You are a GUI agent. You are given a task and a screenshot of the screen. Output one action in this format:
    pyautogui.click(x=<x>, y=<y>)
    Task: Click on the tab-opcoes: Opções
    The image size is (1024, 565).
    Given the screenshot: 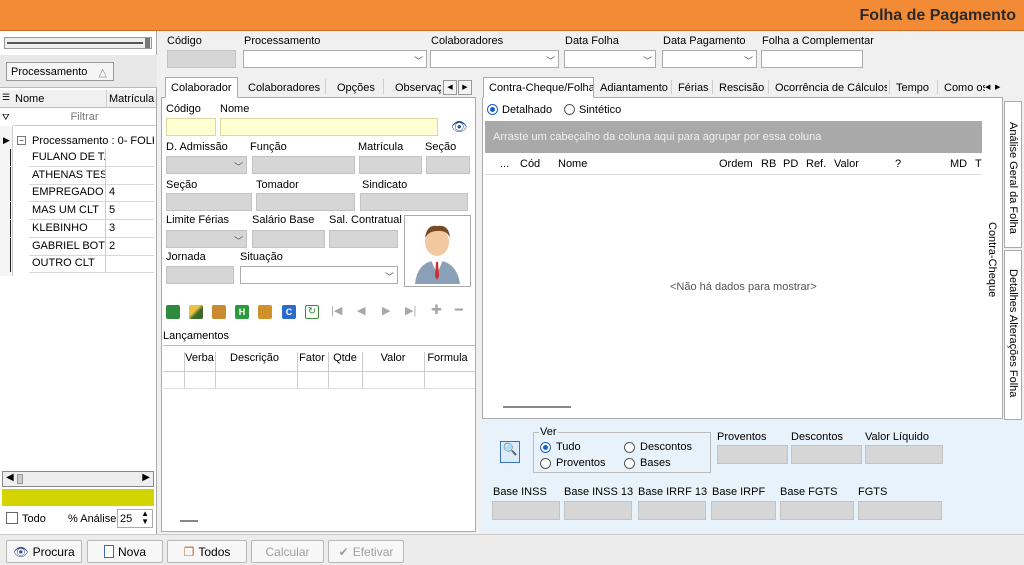 What is the action you would take?
    pyautogui.click(x=356, y=87)
    